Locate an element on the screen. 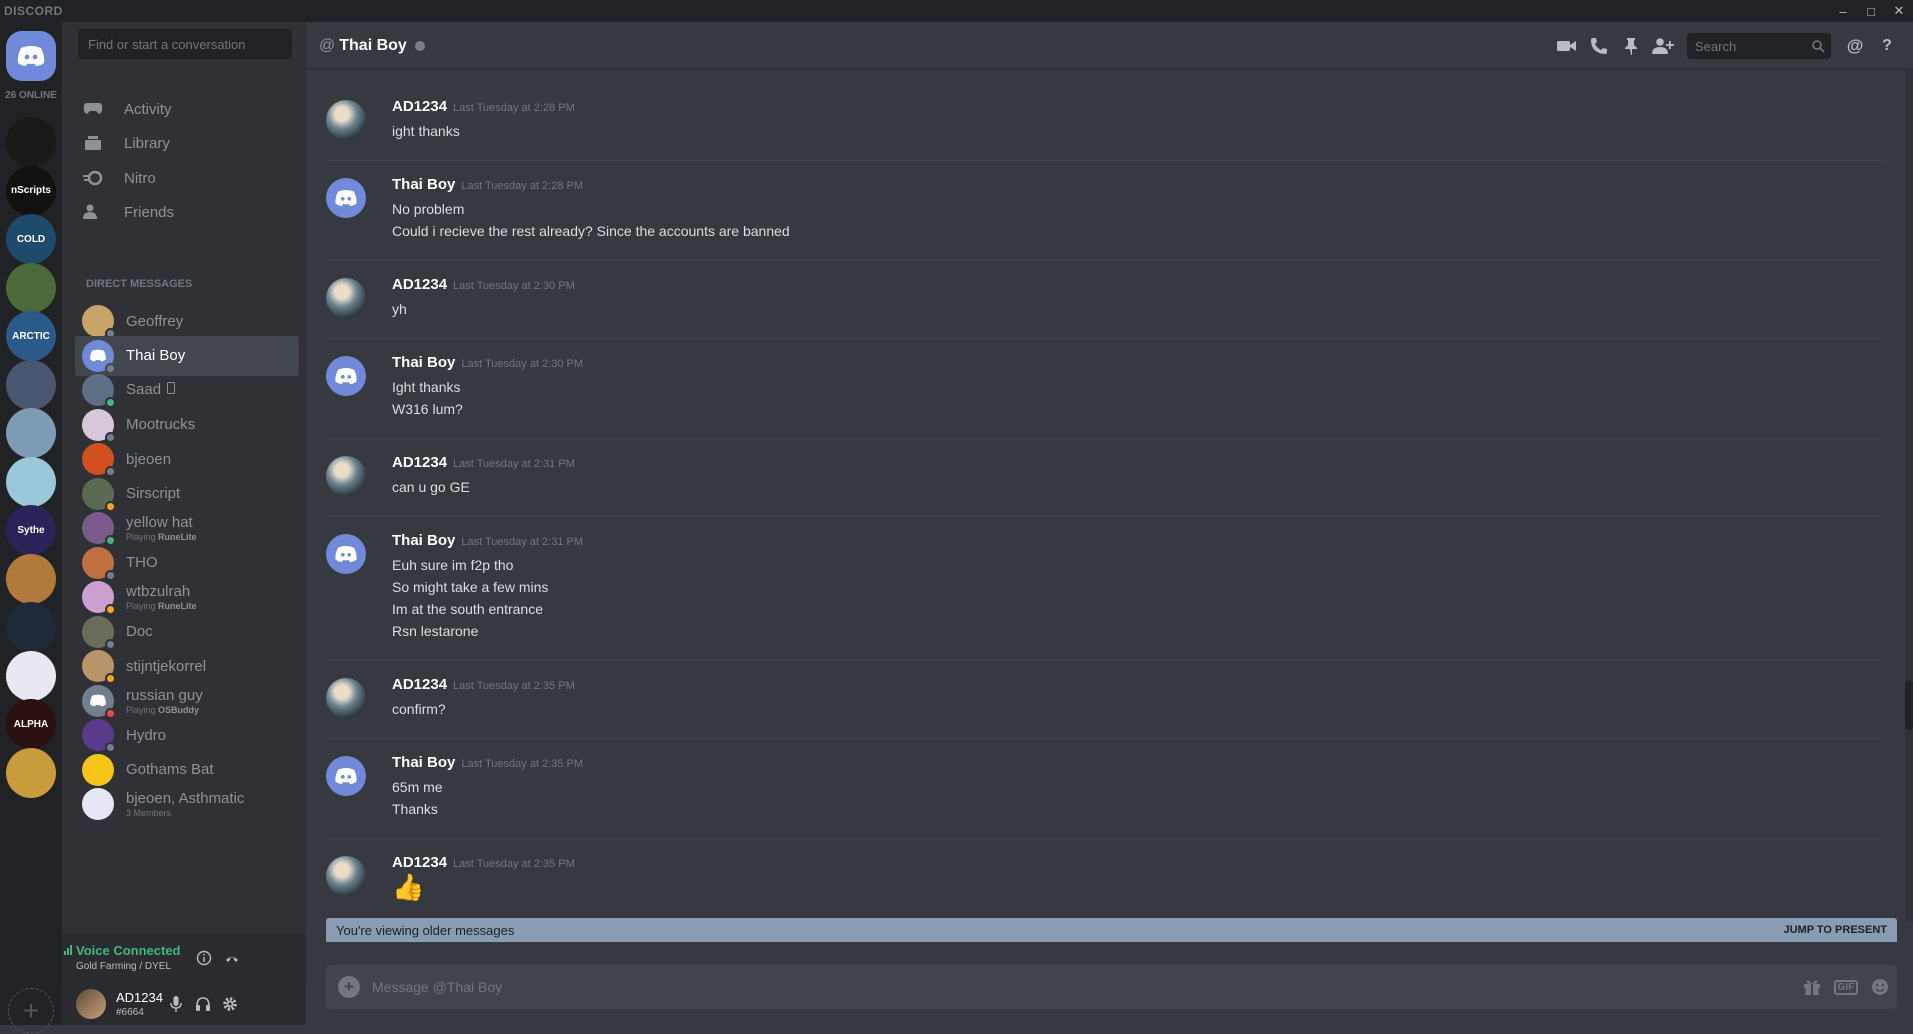 This screenshot has width=1913, height=1034. dm-name: russian guy is located at coordinates (164, 695).